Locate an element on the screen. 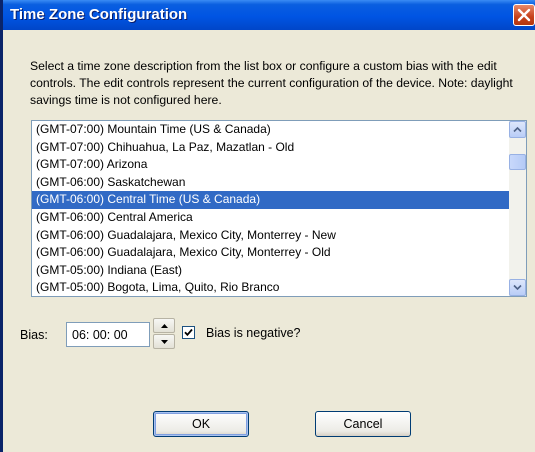  scroll-thumb is located at coordinates (517, 162).